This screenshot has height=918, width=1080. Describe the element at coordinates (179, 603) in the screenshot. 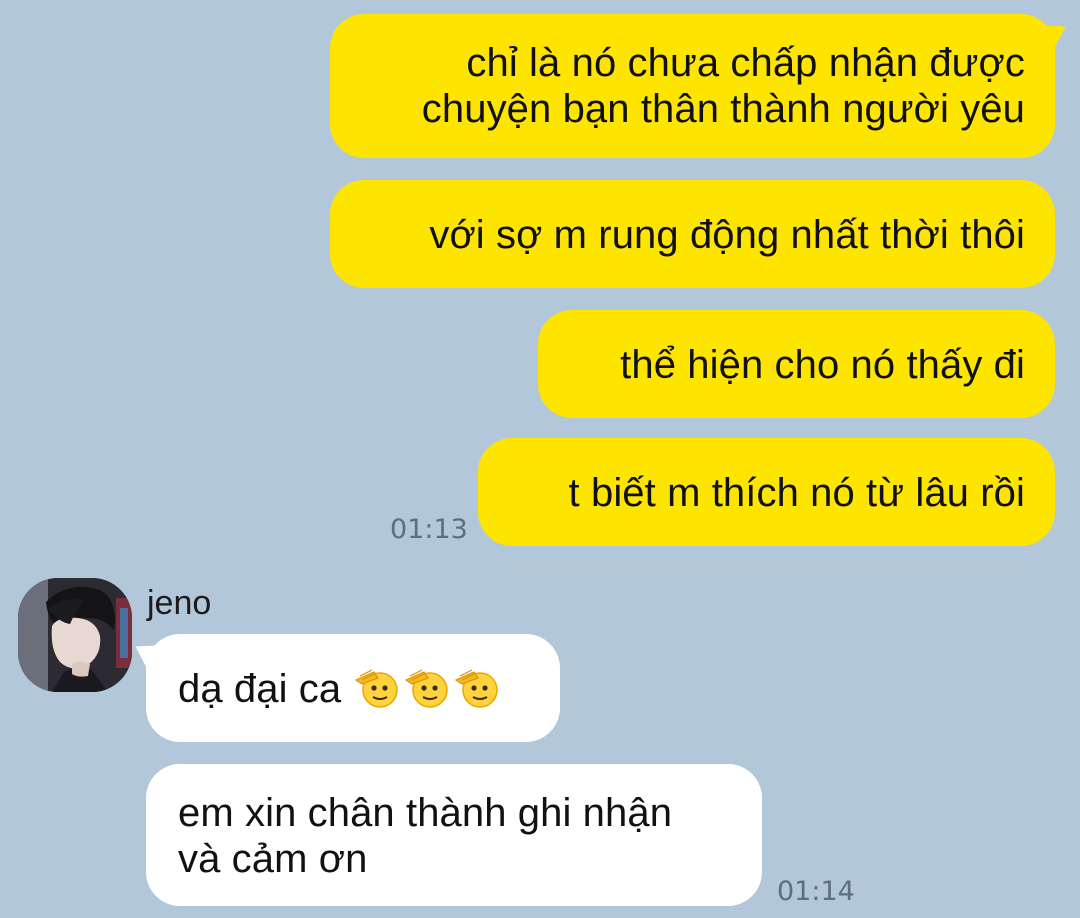

I see `sender-name: jeno` at that location.